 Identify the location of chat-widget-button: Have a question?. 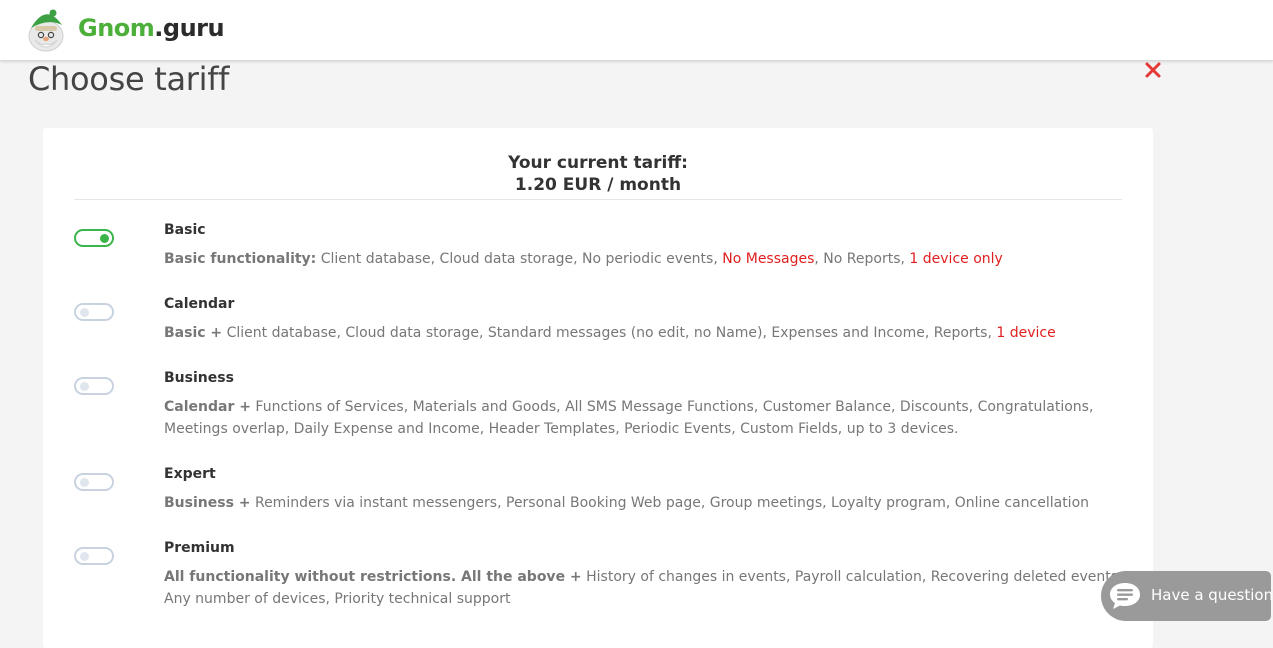
(1187, 596).